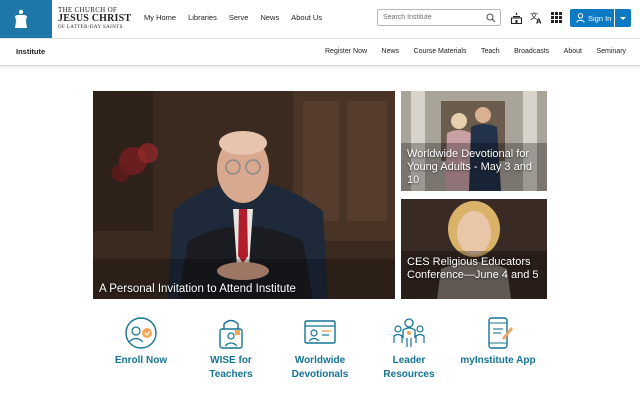  I want to click on subnav-teach: Teach, so click(490, 51).